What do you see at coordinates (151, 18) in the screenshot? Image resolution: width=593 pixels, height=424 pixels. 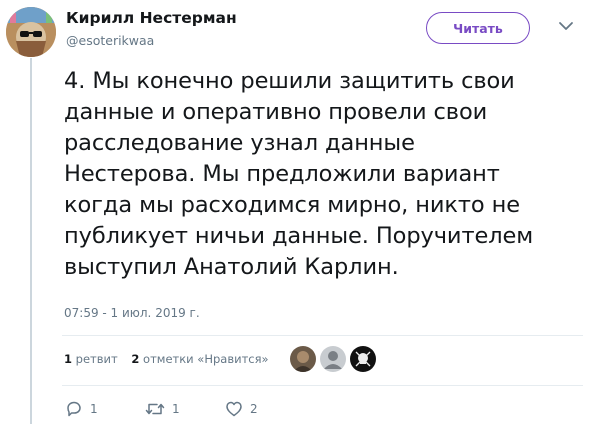 I see `author-name: Кирилл Нестерман` at bounding box center [151, 18].